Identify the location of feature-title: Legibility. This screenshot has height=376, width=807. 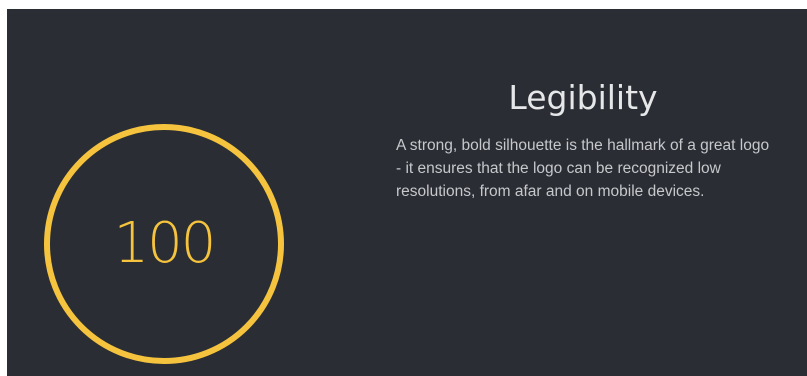
(583, 97).